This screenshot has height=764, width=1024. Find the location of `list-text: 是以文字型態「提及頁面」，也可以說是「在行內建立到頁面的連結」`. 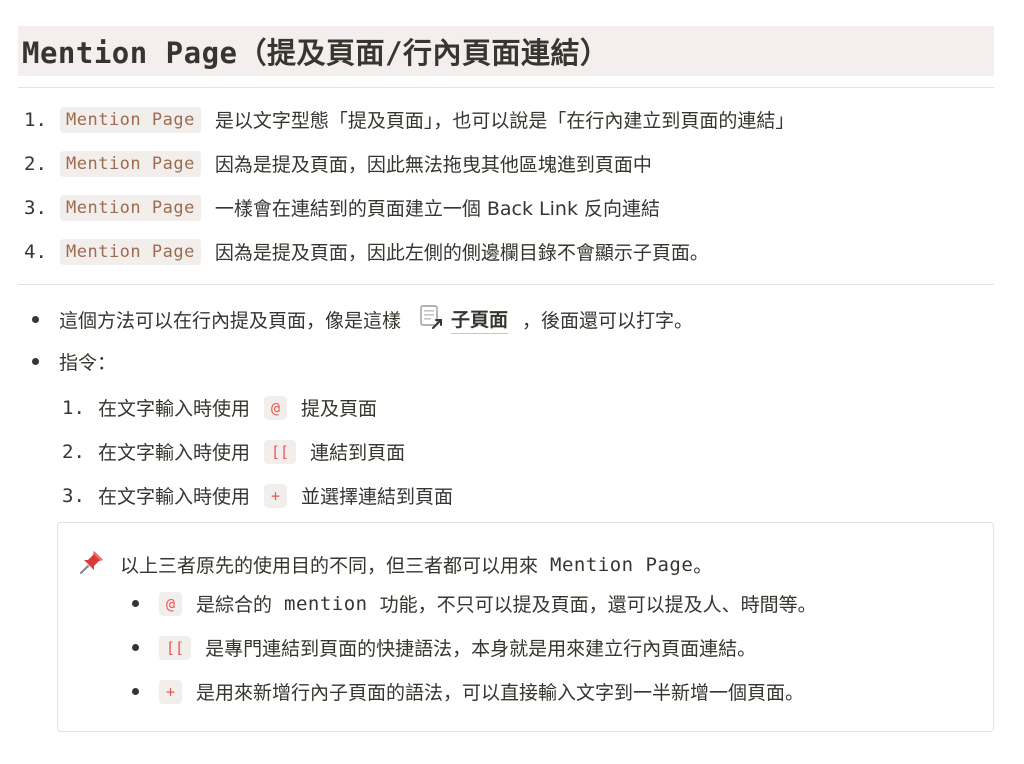

list-text: 是以文字型態「提及頁面」，也可以說是「在行內建立到頁面的連結」 is located at coordinates (504, 121).